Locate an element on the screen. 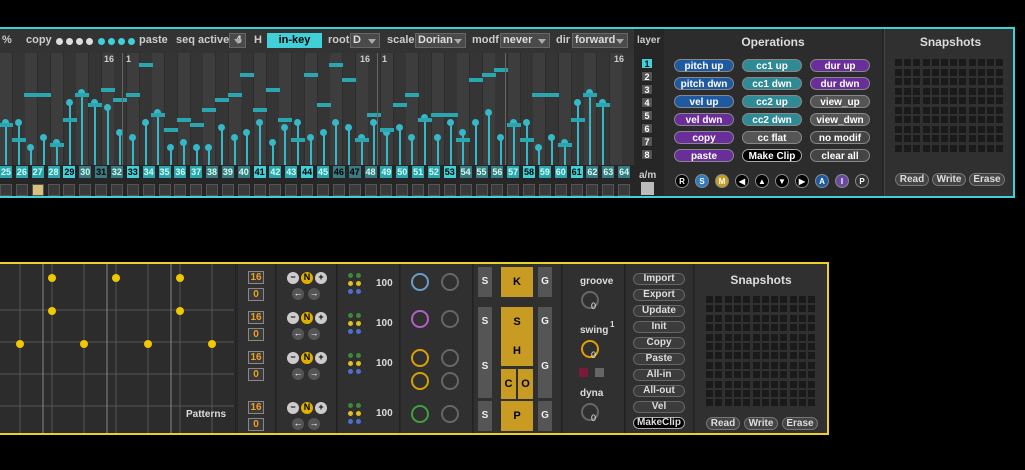 This screenshot has height=470, width=1025. op-button: no modif is located at coordinates (840, 137).